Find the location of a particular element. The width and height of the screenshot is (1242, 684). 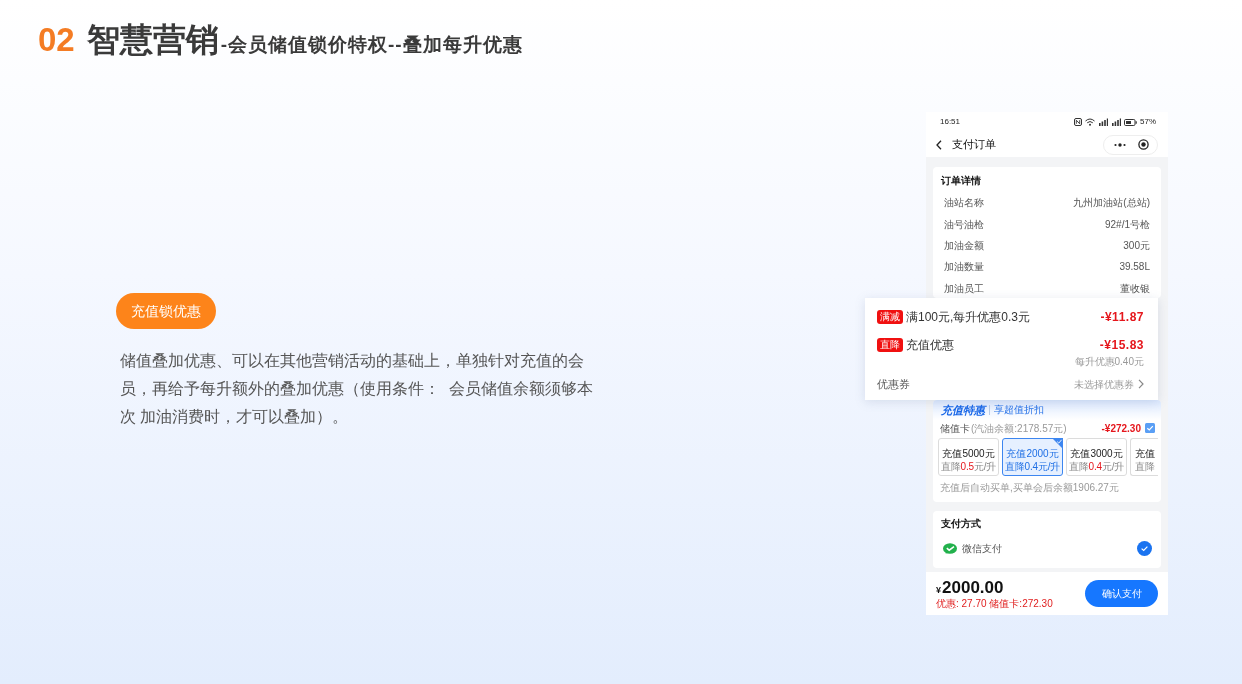

battery-percentage: 57% is located at coordinates (1148, 122).